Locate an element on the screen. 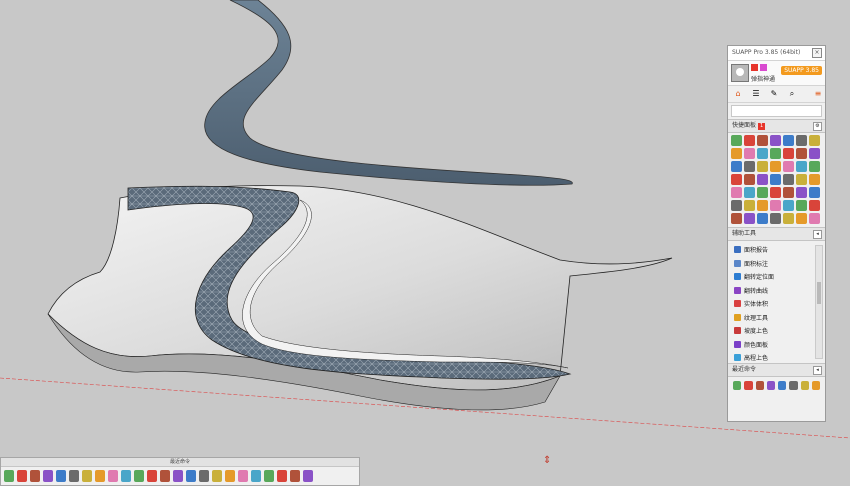  tab-edit: ✎ is located at coordinates (774, 93).